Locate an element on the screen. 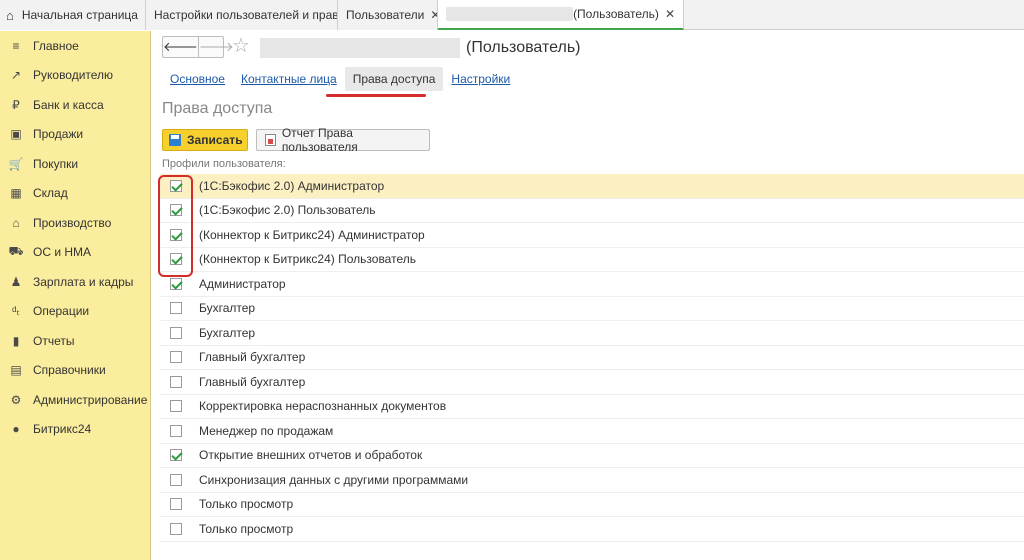 The image size is (1024, 560). tab-home: ⌂ Начальная страница is located at coordinates (73, 15).